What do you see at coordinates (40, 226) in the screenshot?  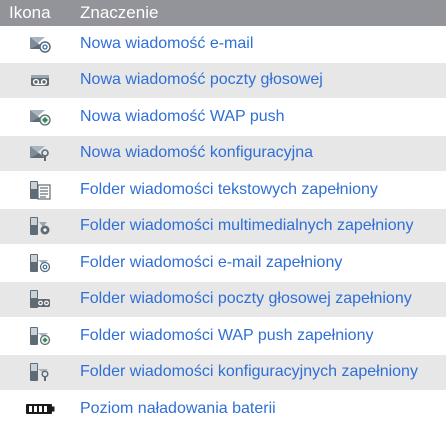 I see `mms-folder-full-icon` at bounding box center [40, 226].